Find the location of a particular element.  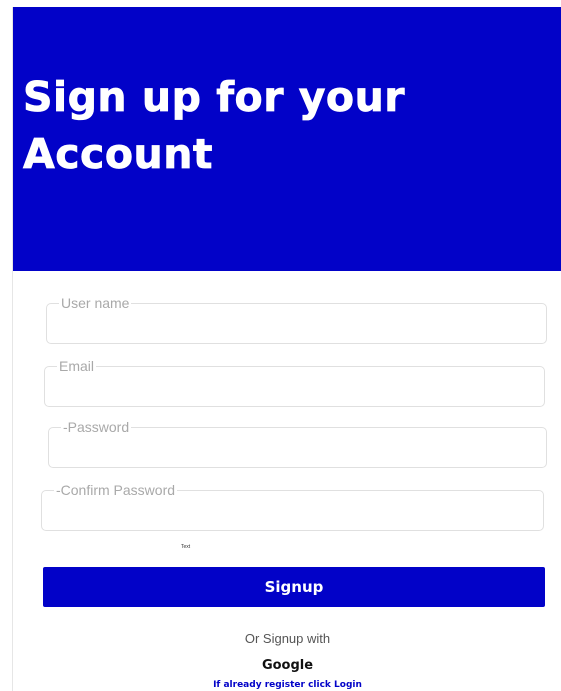

password-input is located at coordinates (297, 449).